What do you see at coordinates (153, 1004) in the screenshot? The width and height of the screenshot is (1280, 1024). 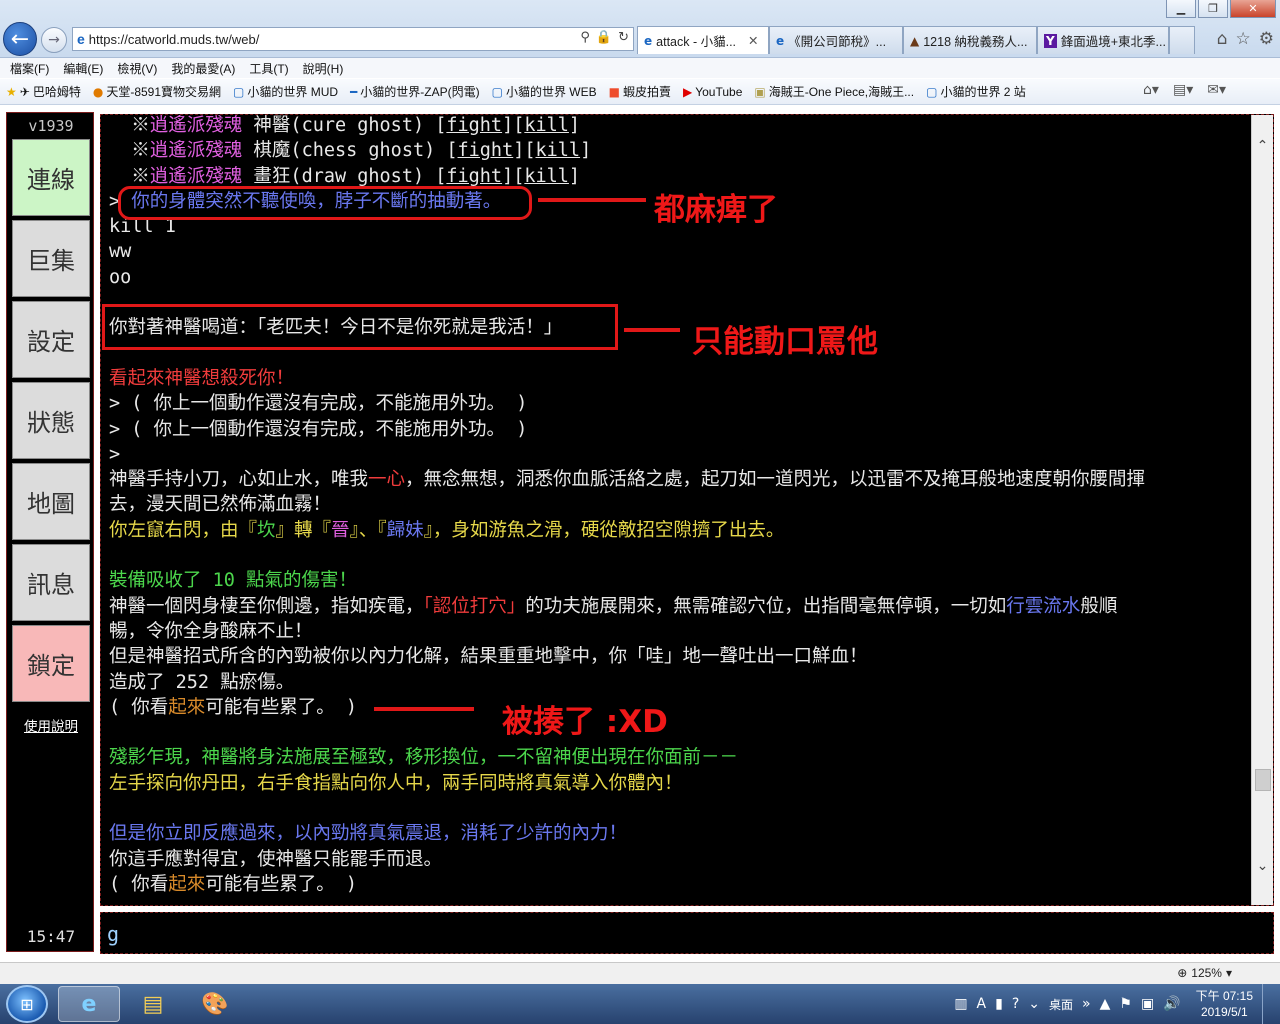 I see `taskbar-explorer-icon: ▤` at bounding box center [153, 1004].